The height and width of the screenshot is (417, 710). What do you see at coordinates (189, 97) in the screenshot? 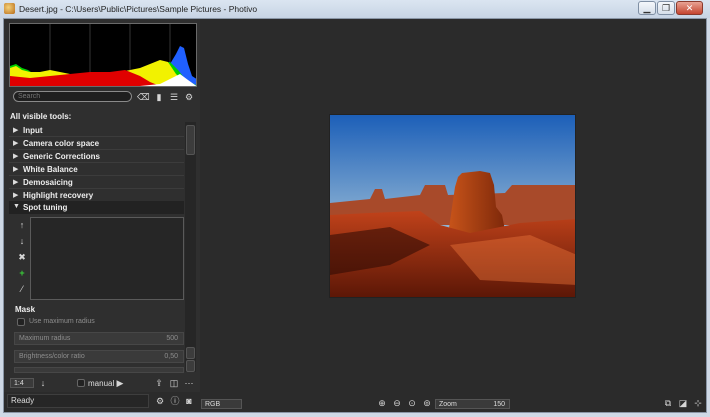
I see `gear-icon: ⚙` at bounding box center [189, 97].